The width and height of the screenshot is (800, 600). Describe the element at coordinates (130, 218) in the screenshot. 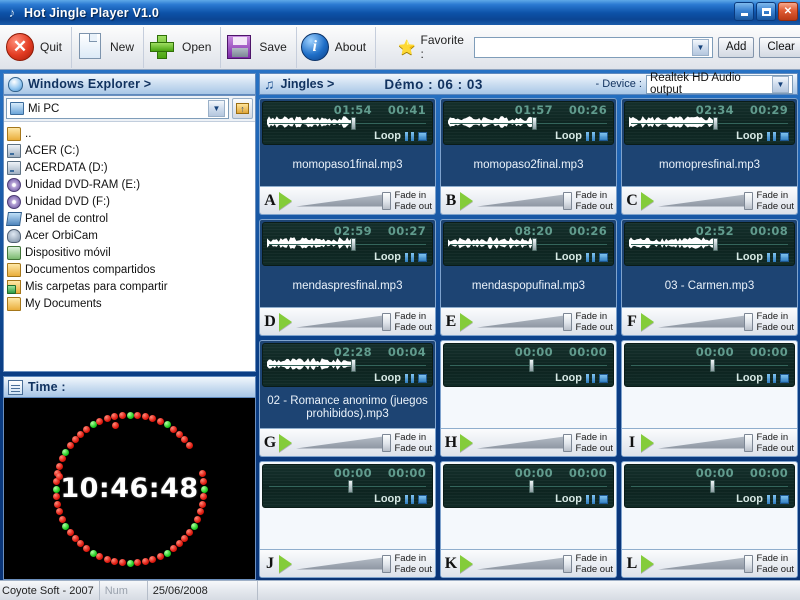

I see `tree-item: Panel de control` at that location.